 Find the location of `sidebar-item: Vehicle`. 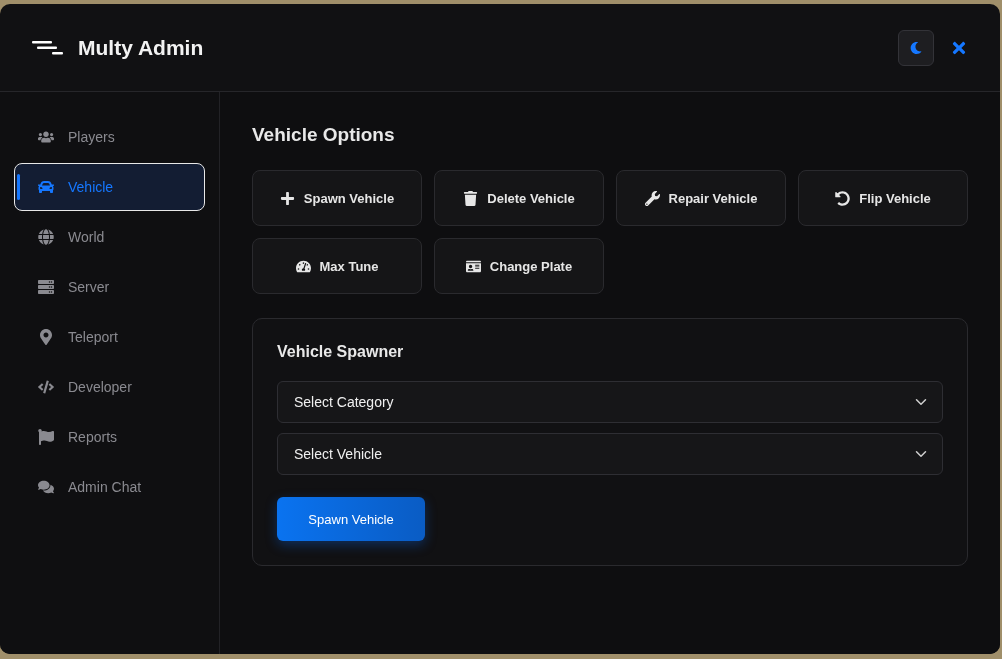

sidebar-item: Vehicle is located at coordinates (109, 187).